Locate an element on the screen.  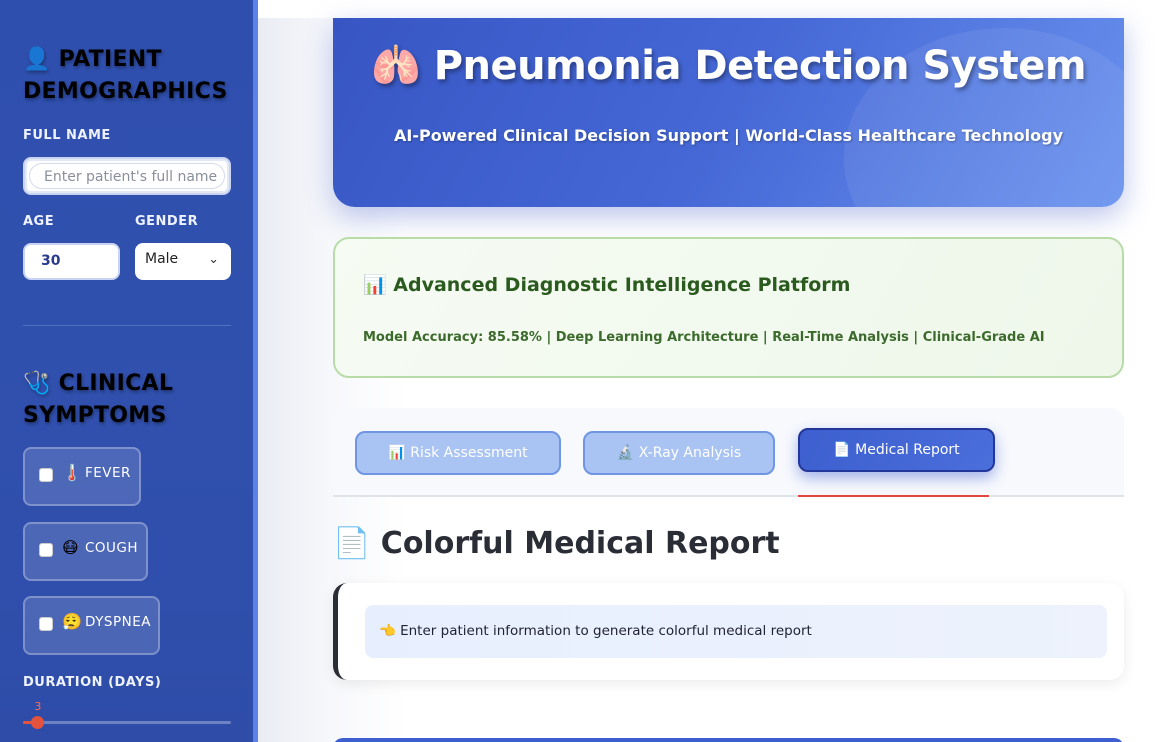
thermometer-icon: 🌡️ is located at coordinates (72, 472).